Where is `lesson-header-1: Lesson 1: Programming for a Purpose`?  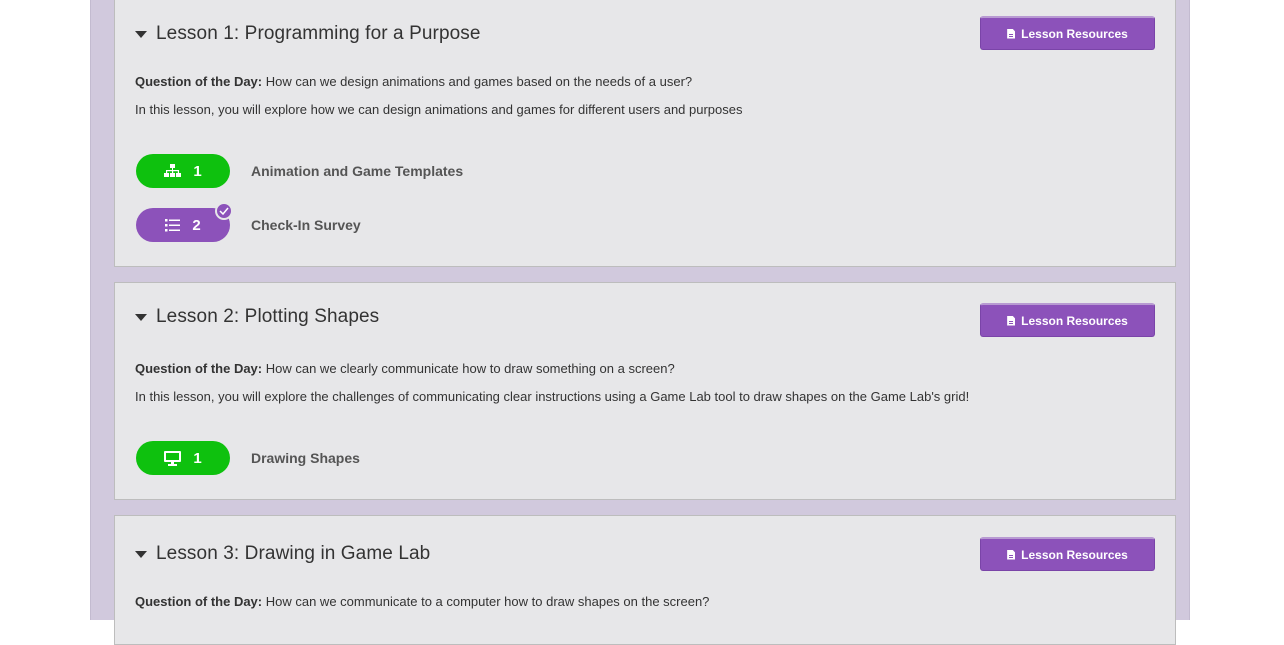
lesson-header-1: Lesson 1: Programming for a Purpose is located at coordinates (308, 34).